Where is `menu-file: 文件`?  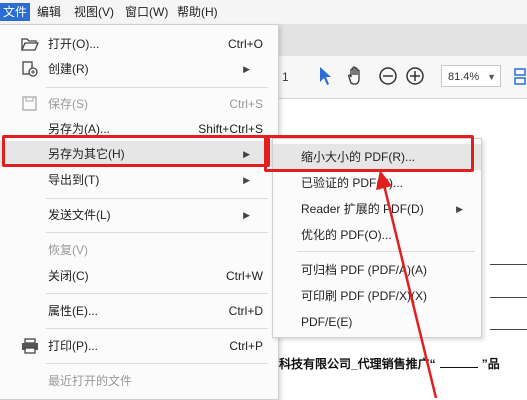
menu-file: 文件 is located at coordinates (15, 12).